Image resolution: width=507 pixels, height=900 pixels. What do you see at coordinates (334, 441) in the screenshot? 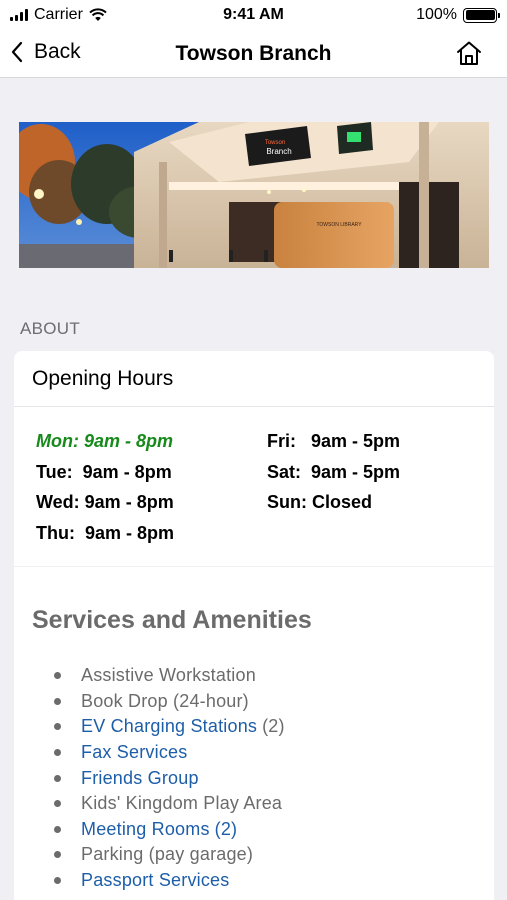
I see `hours-friday: Fri: 9am - 5pm` at bounding box center [334, 441].